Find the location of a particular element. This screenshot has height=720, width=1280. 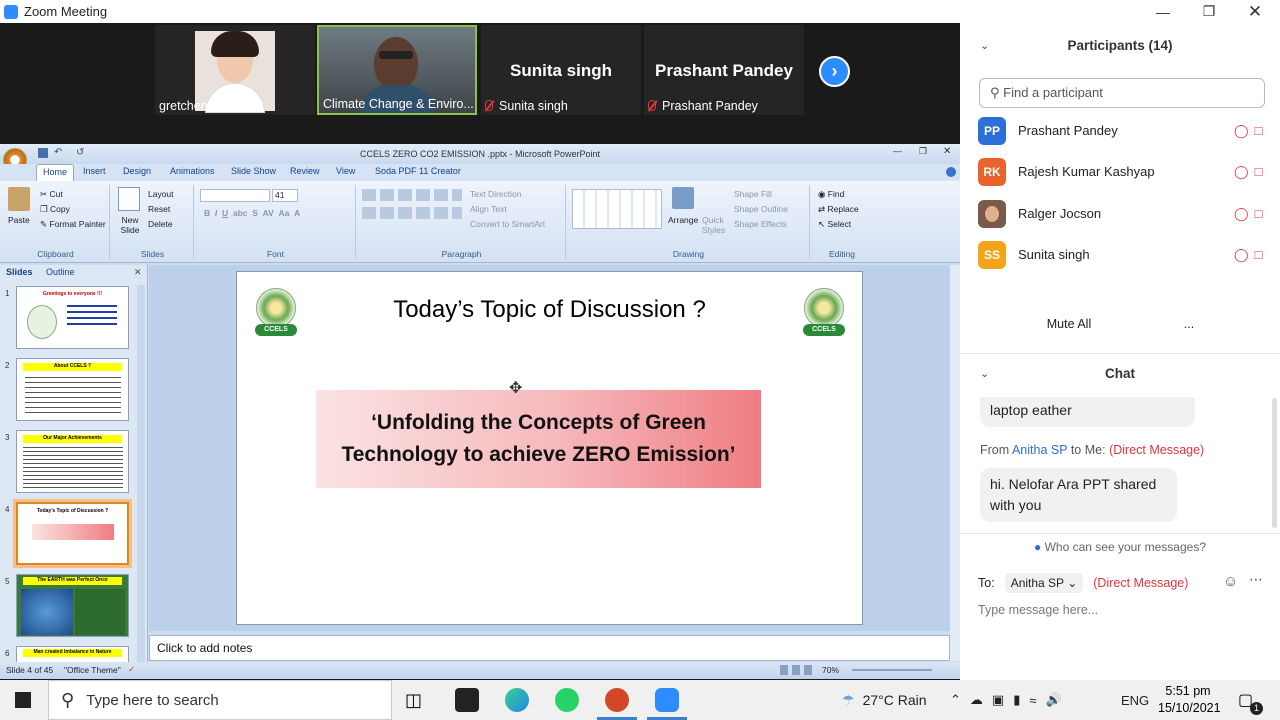

select-button: ↖ Select is located at coordinates (834, 224).